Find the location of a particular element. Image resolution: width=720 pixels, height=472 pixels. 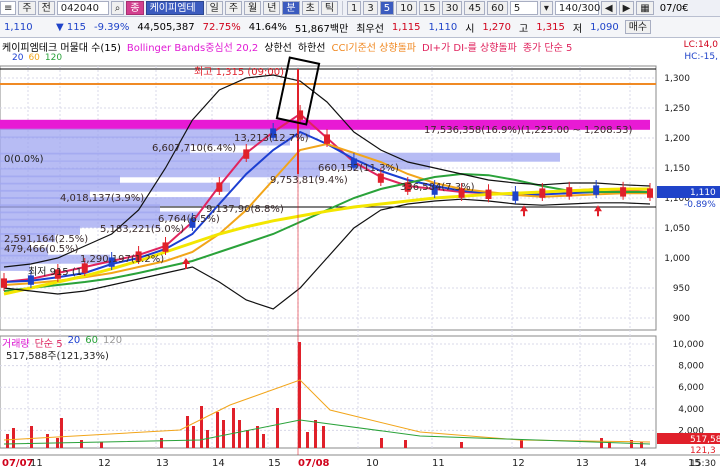

minute-3: 3 is located at coordinates (370, 8).